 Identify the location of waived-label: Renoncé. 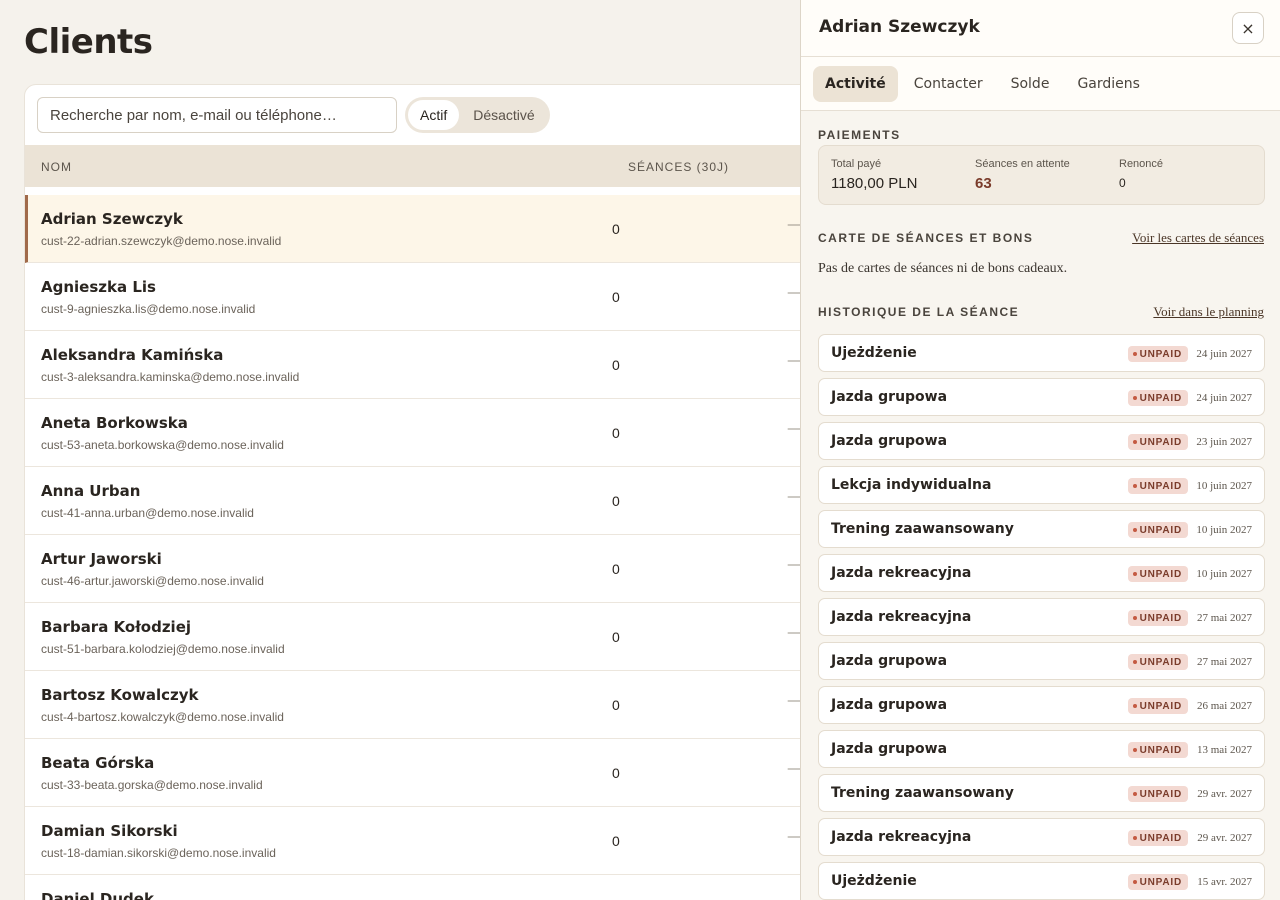
(1141, 164).